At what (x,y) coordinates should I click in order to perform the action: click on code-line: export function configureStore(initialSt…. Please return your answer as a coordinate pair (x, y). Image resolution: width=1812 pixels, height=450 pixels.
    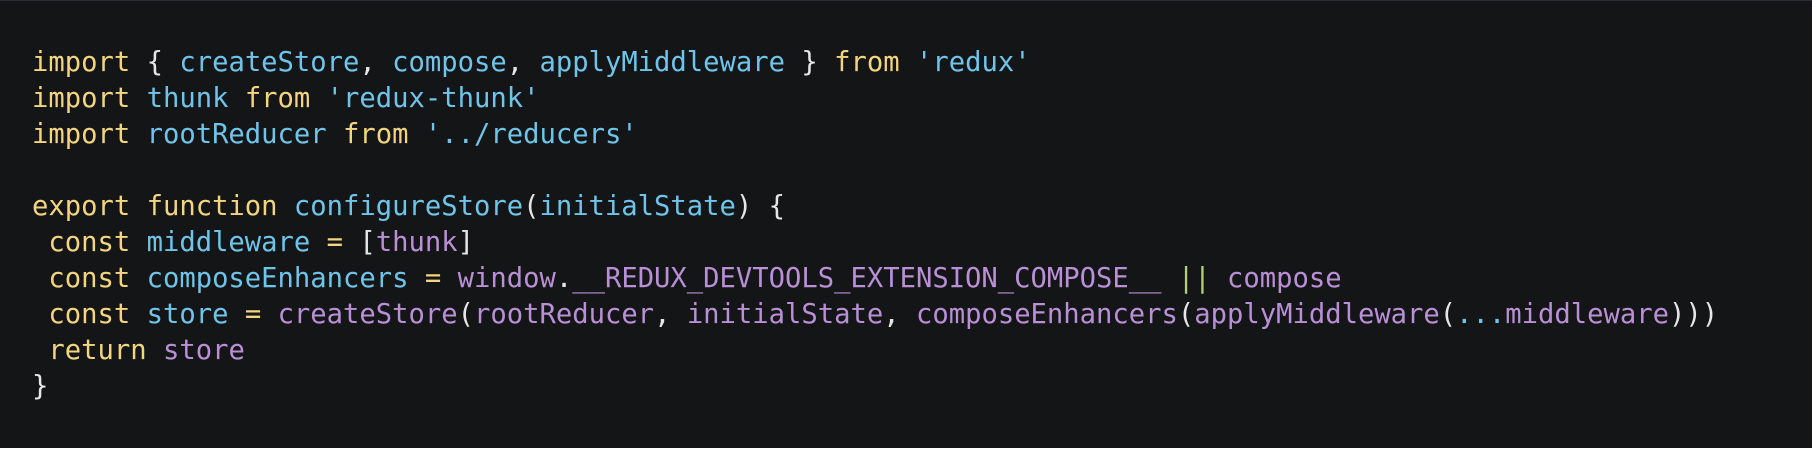
    Looking at the image, I should click on (922, 207).